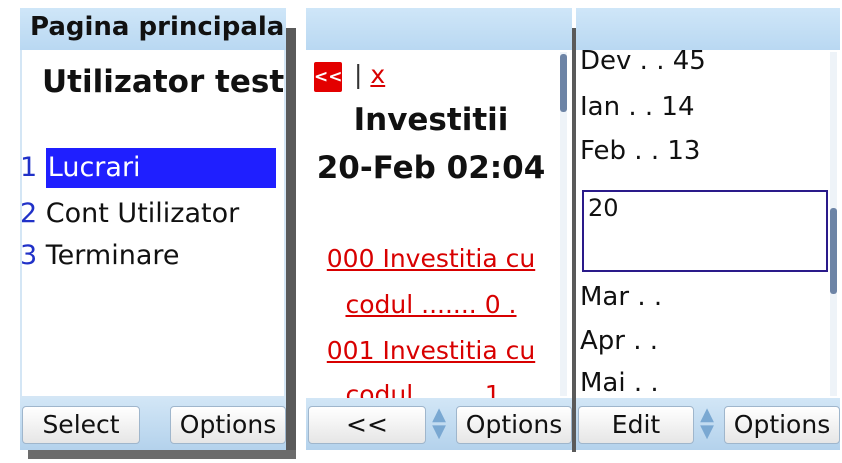 This screenshot has width=842, height=463. Describe the element at coordinates (619, 383) in the screenshot. I see `list-item: Mai . .` at that location.